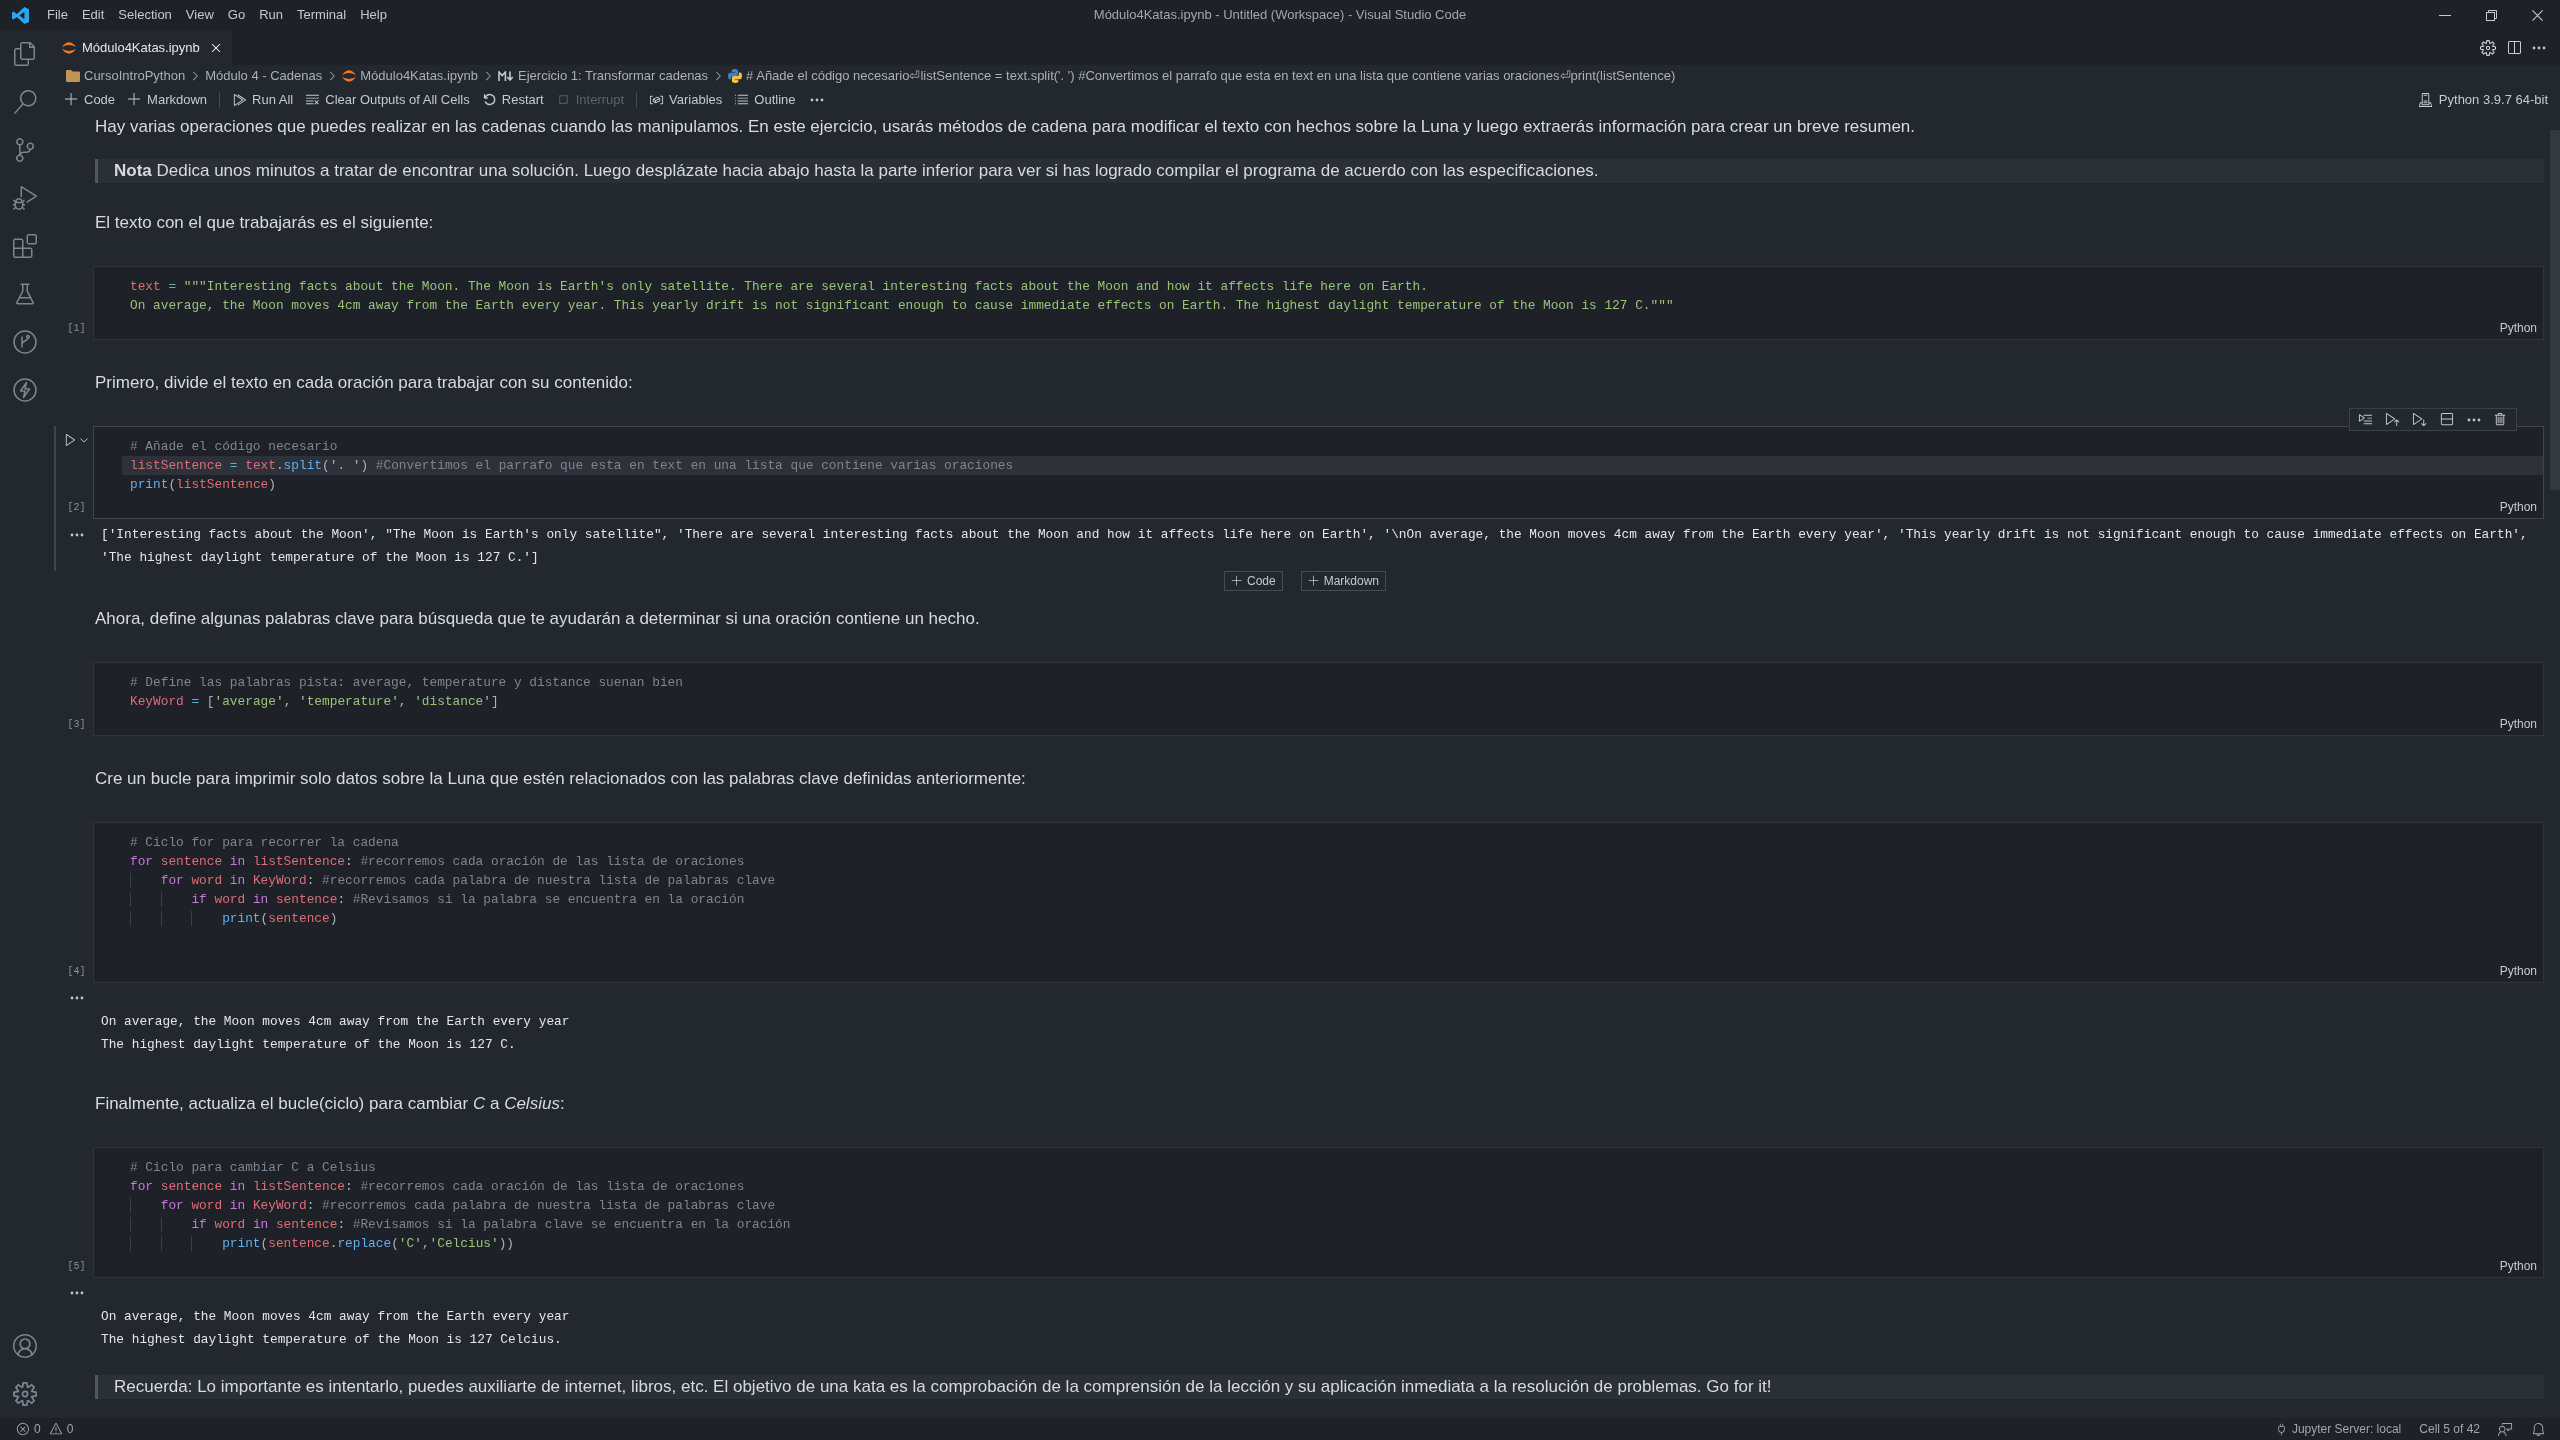  Describe the element at coordinates (76, 508) in the screenshot. I see `execution-count: [2]` at that location.